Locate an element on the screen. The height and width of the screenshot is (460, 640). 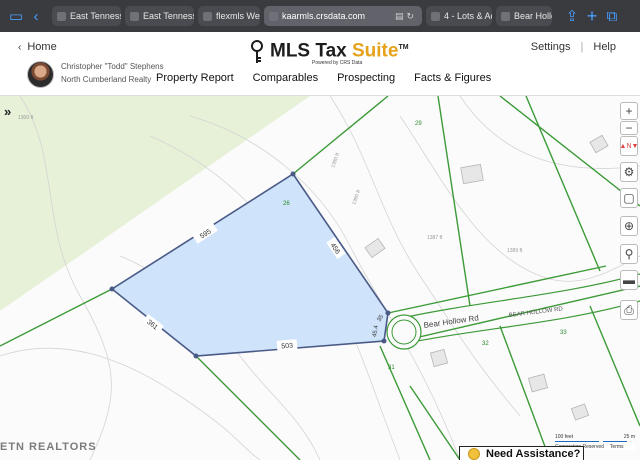
tab-overview-icon: ⧉ is located at coordinates (612, 16).